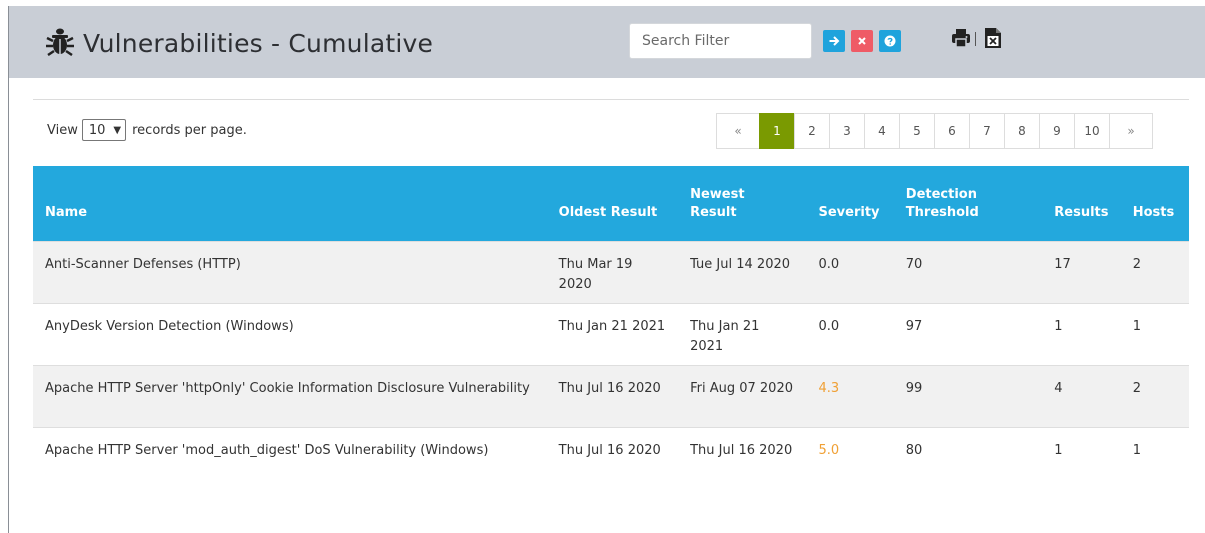 The width and height of the screenshot is (1205, 533). I want to click on cell-newest-result: Thu Jan 21 2021, so click(742, 333).